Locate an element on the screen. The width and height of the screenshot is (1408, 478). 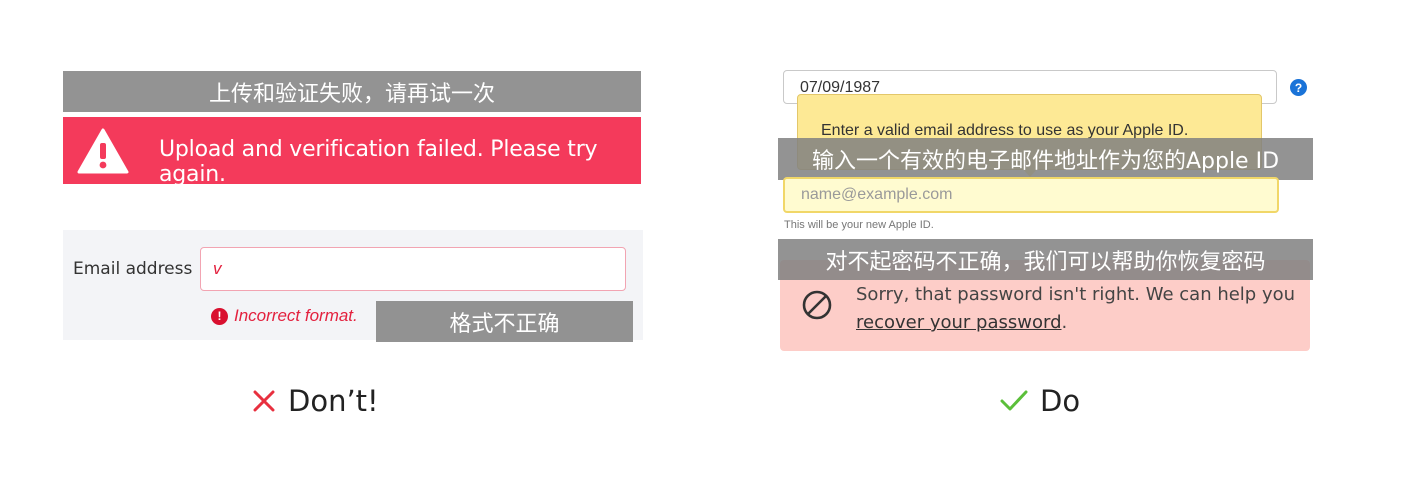
dont-label: Don’t! is located at coordinates (333, 401).